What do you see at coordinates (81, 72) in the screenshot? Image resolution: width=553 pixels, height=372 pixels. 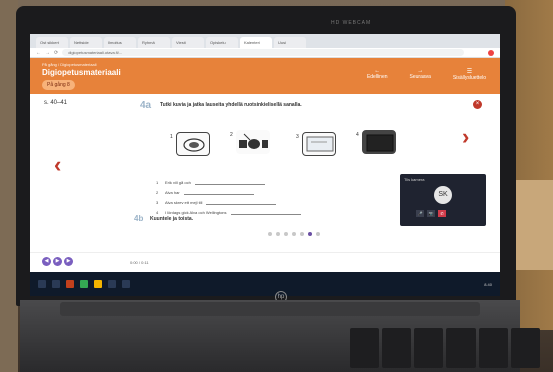 I see `page-title: Digiopetusmateriaali` at bounding box center [81, 72].